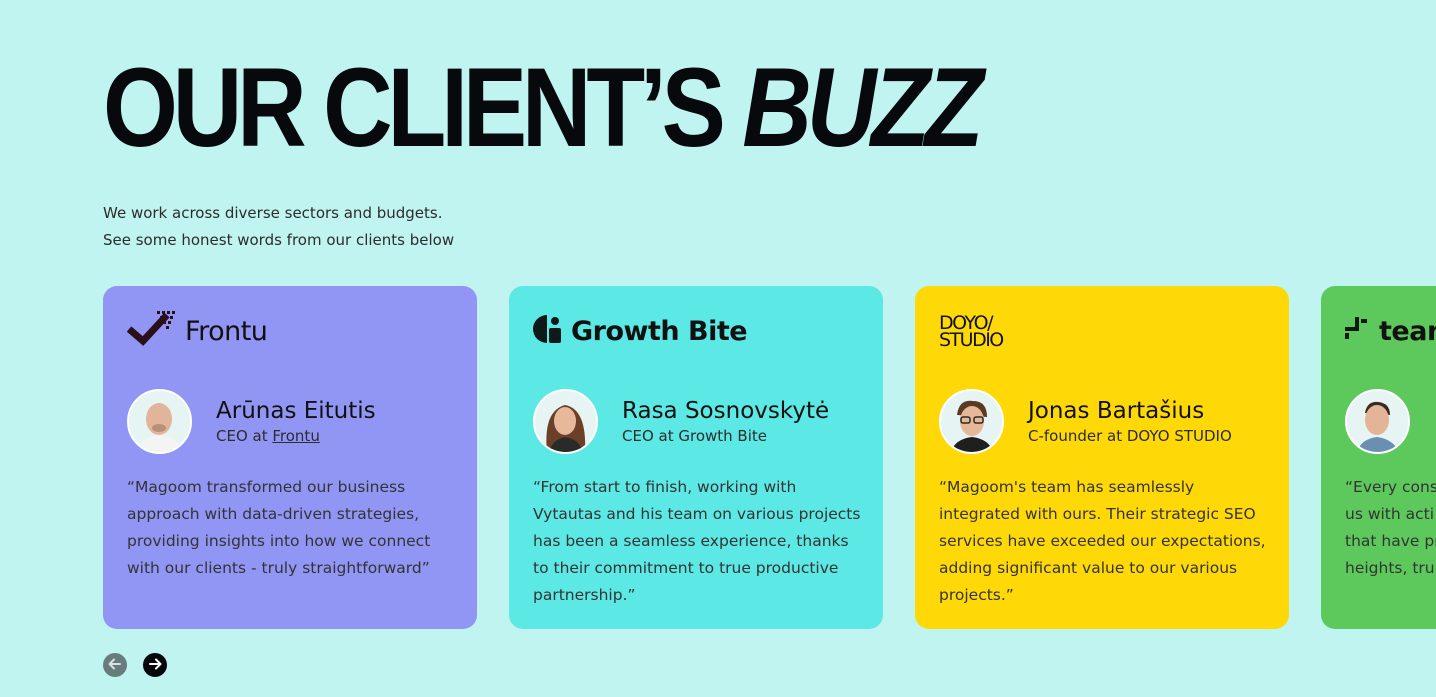 The width and height of the screenshot is (1436, 697). What do you see at coordinates (726, 411) in the screenshot?
I see `client-name: Rasa Sosnovskytė` at bounding box center [726, 411].